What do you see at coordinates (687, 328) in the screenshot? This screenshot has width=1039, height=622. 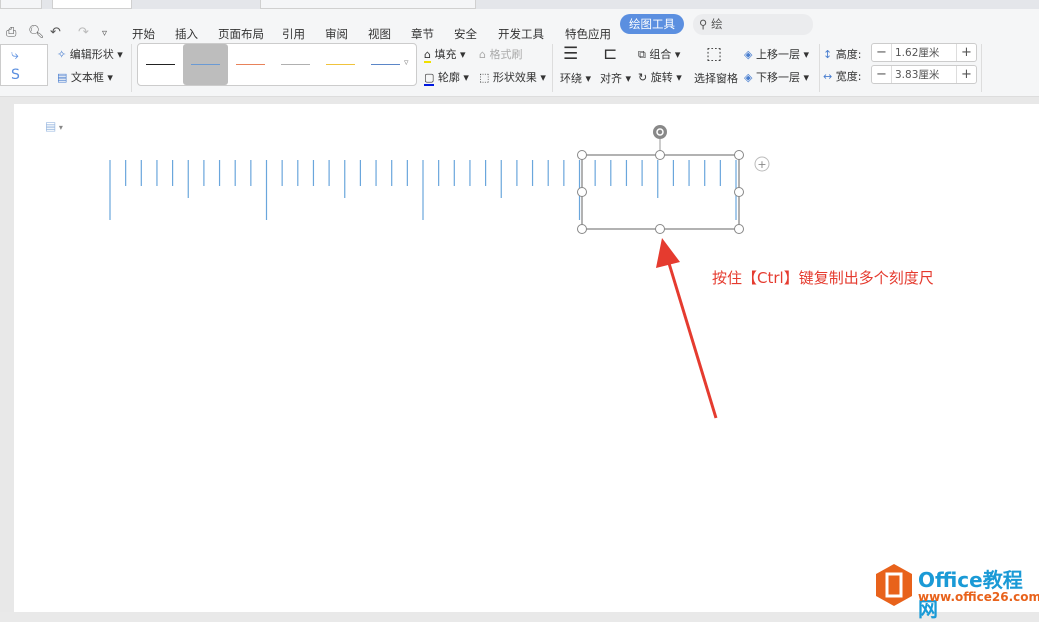 I see `red-arrow` at bounding box center [687, 328].